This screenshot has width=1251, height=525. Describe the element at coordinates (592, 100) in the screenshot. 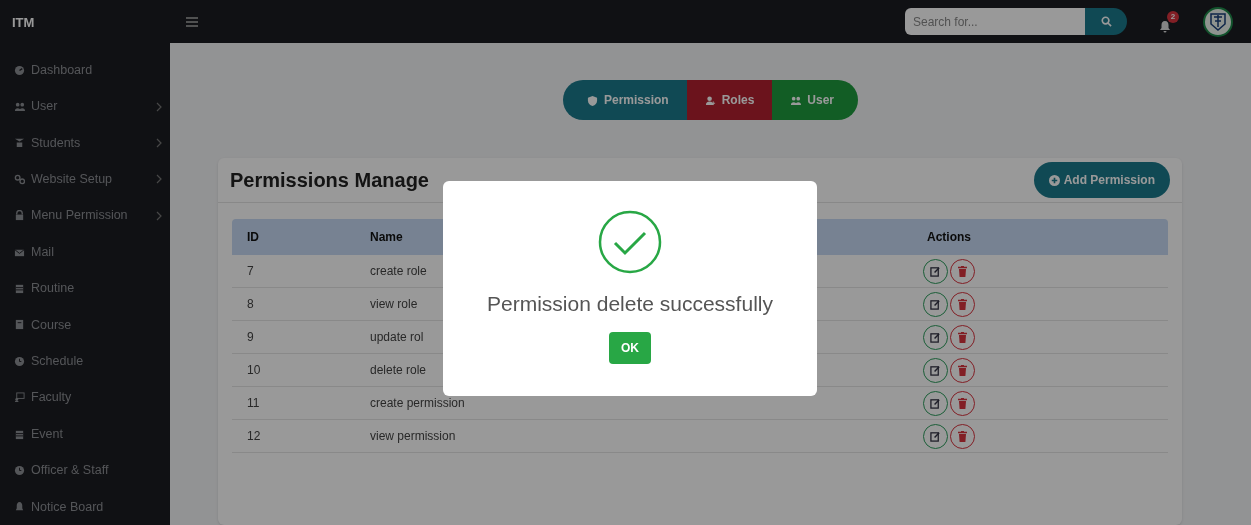

I see `shield-icon` at that location.